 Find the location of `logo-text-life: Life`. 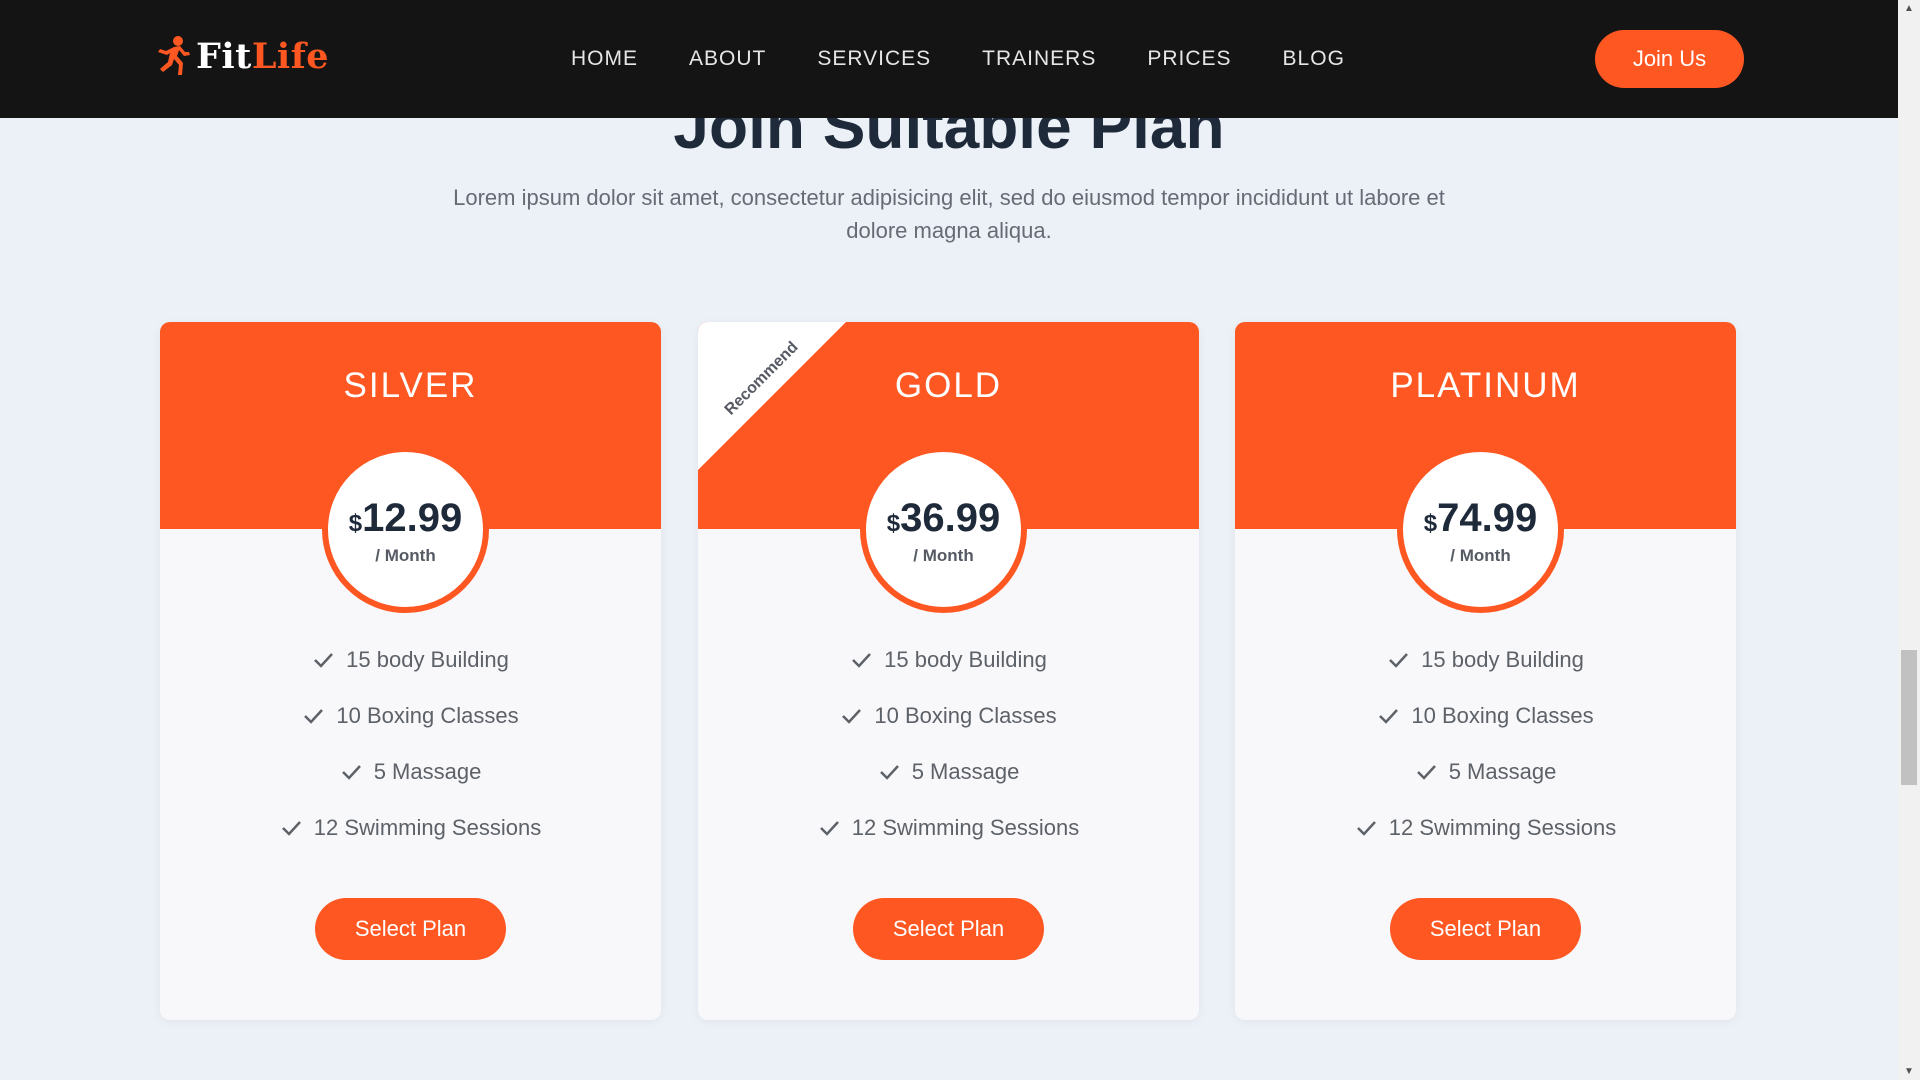

logo-text-life: Life is located at coordinates (290, 56).